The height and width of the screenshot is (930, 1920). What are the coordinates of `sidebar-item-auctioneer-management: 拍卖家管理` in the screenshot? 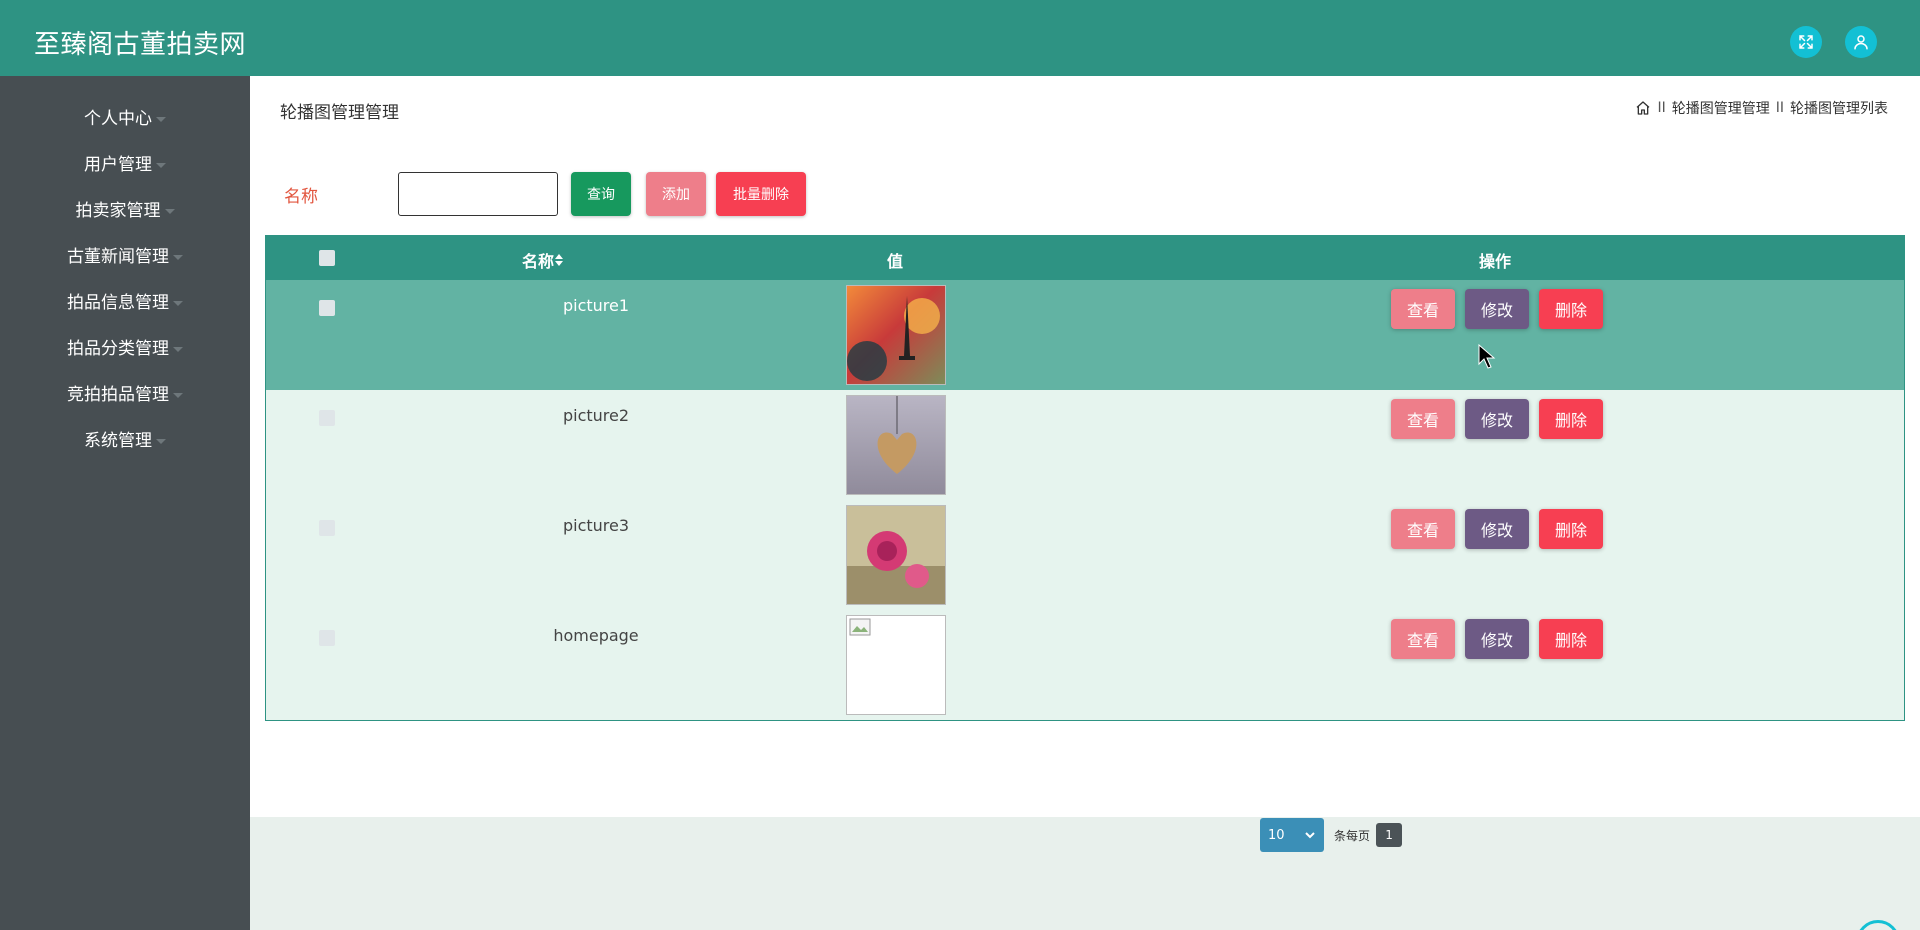 It's located at (125, 211).